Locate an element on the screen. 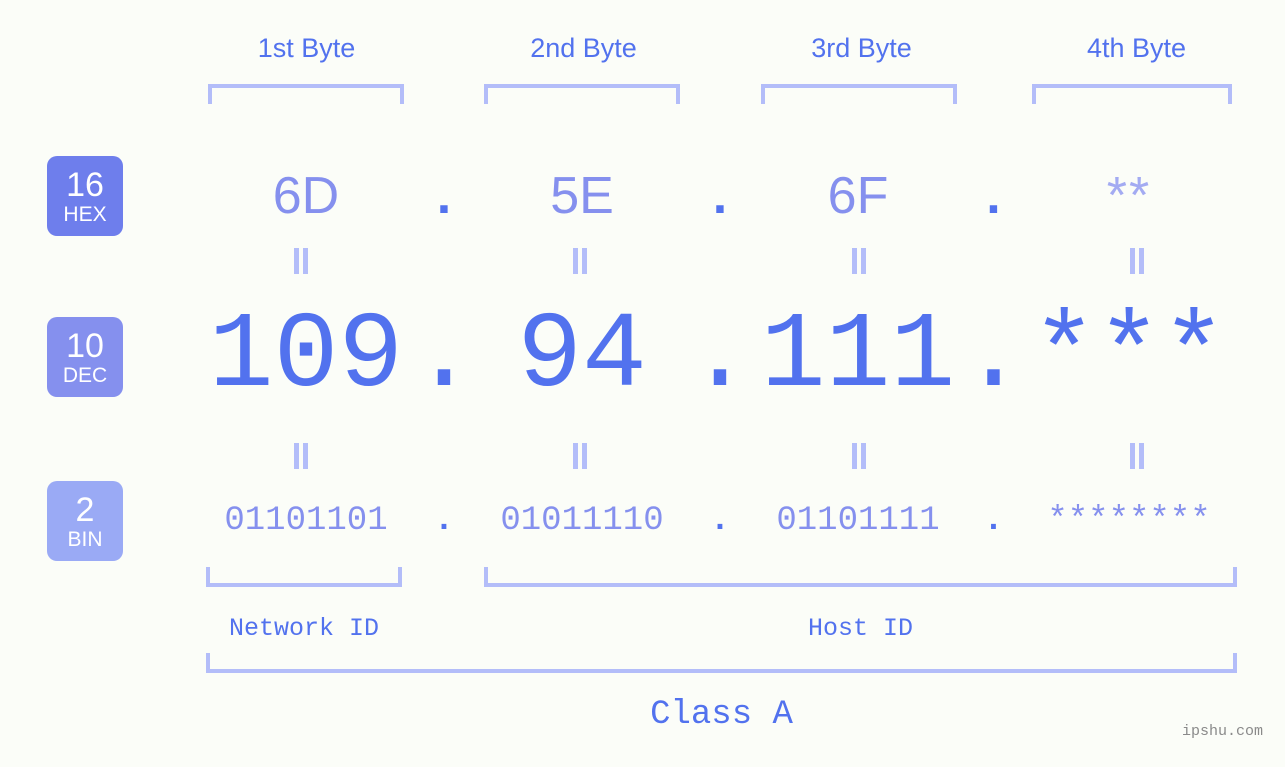 This screenshot has width=1285, height=767. base-badge-hex: 16 HEX is located at coordinates (85, 196).